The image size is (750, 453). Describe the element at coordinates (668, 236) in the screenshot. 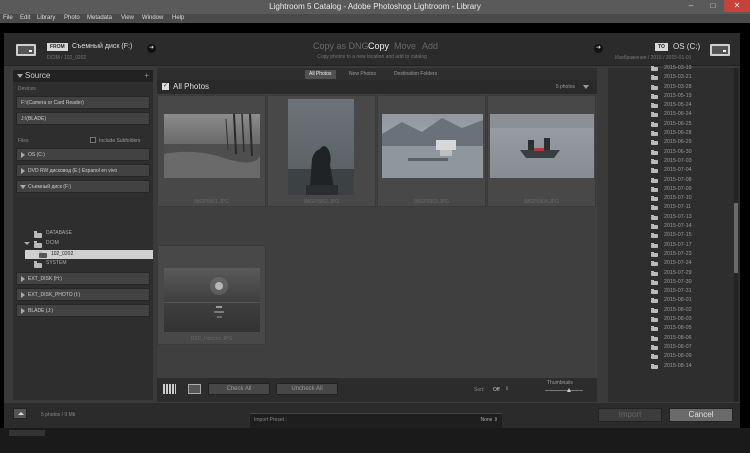

I see `destination-folder-item: 2015-07-15` at that location.